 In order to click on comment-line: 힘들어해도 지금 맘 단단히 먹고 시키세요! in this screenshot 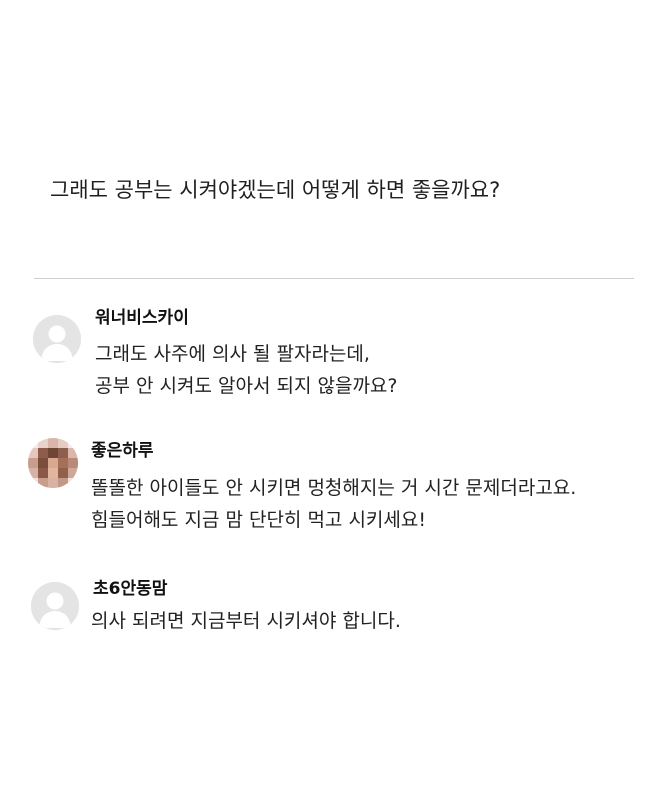, I will do `click(258, 520)`.